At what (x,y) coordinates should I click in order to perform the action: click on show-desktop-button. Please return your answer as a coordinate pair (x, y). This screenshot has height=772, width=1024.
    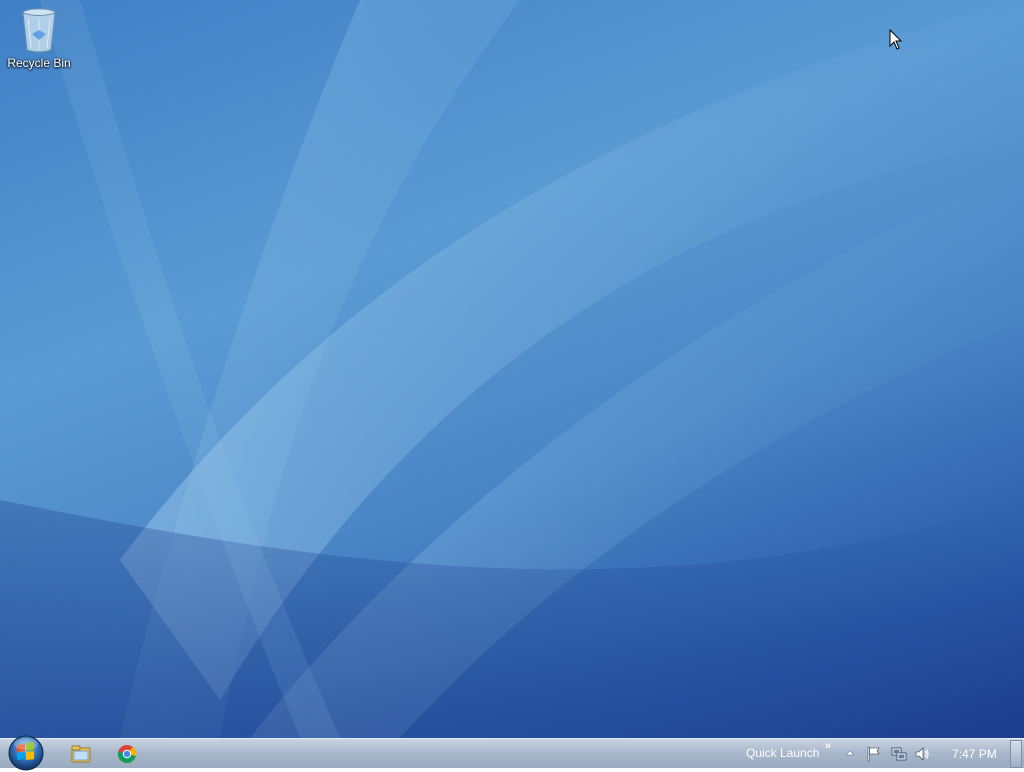
    Looking at the image, I should click on (1016, 754).